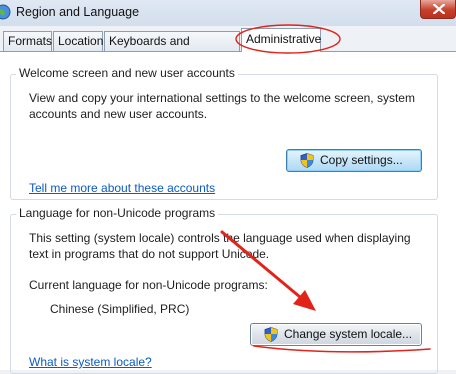  Describe the element at coordinates (120, 309) in the screenshot. I see `current-language-value: Chinese (Simplified, PRC)` at that location.